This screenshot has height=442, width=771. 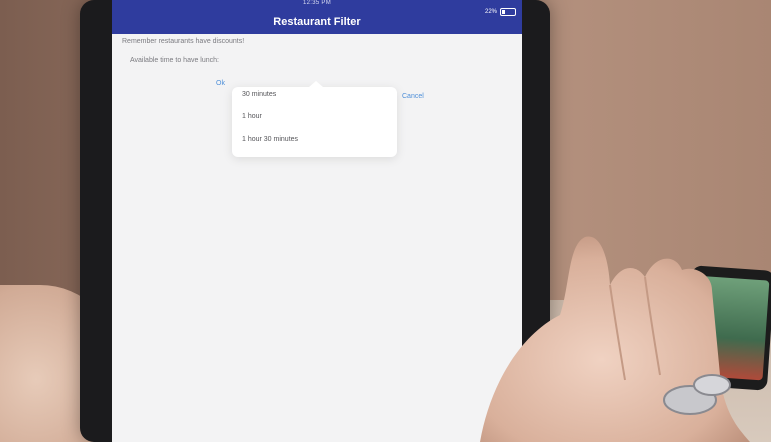 I want to click on option-1-hour: 1 hour, so click(x=252, y=116).